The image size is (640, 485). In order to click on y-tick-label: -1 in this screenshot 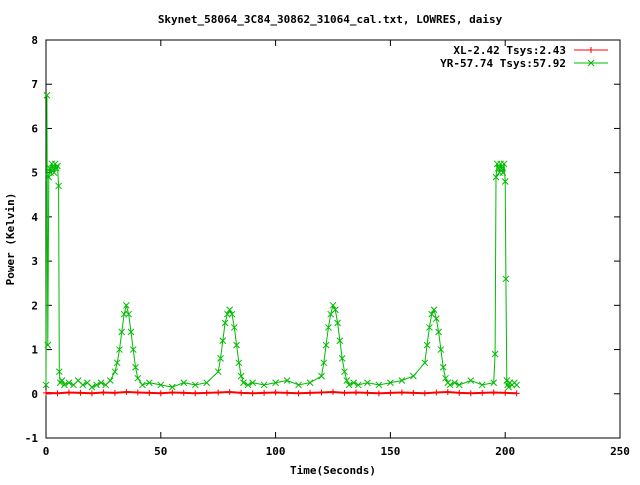, I will do `click(32, 438)`.